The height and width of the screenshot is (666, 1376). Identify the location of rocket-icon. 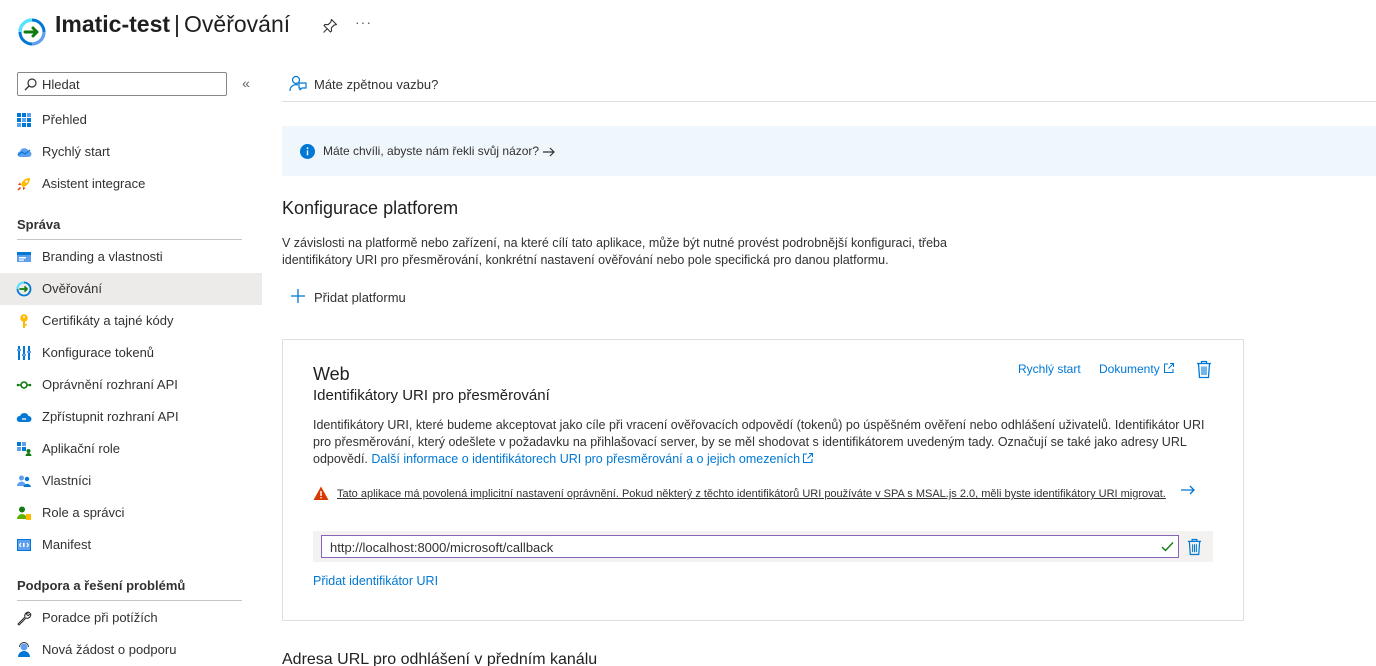
(23, 184).